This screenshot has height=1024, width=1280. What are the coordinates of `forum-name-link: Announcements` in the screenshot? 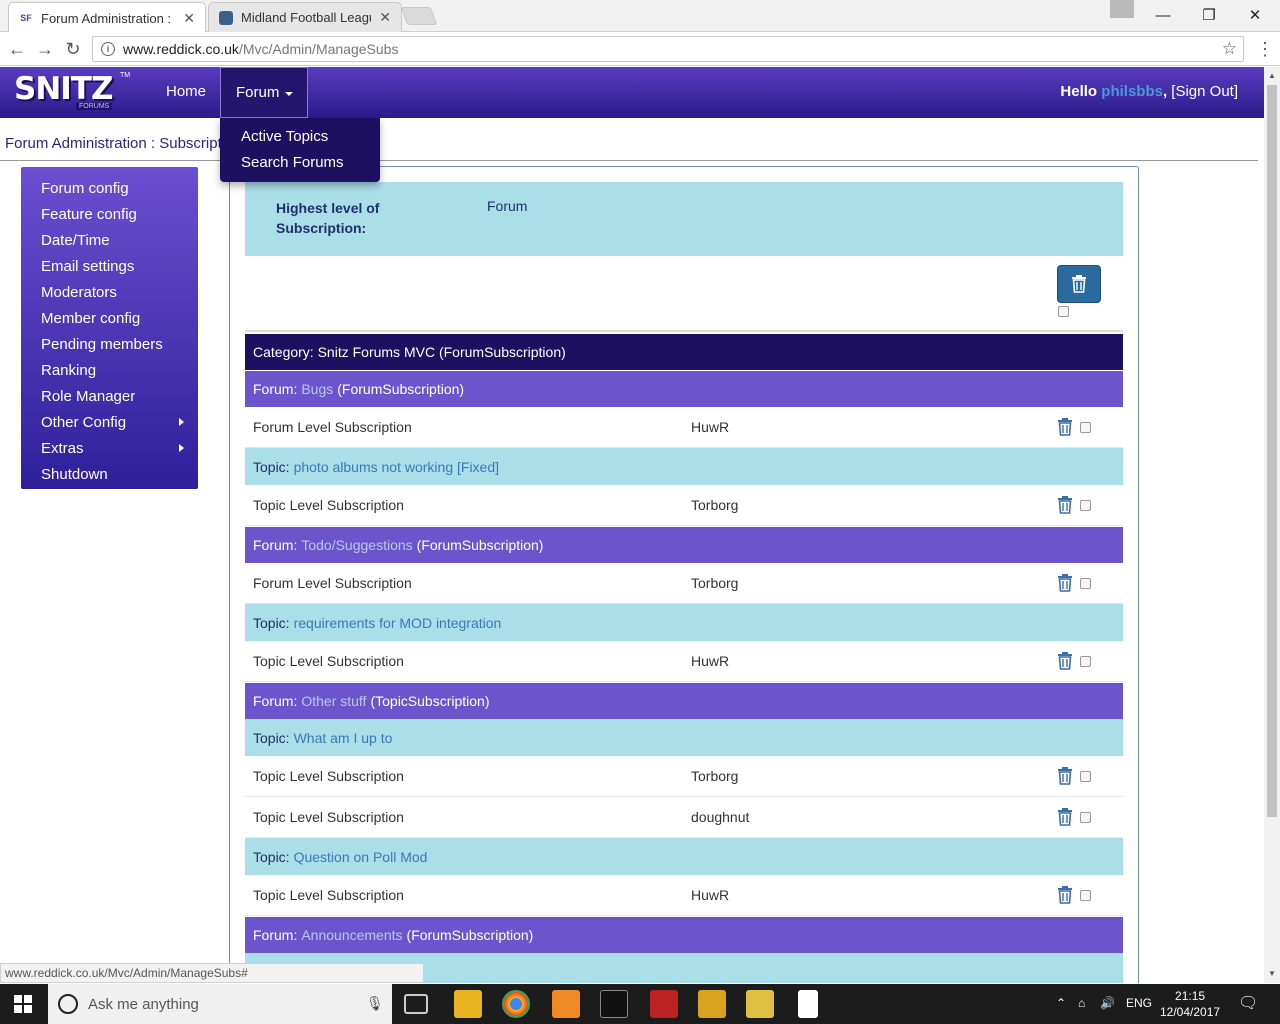 It's located at (351, 935).